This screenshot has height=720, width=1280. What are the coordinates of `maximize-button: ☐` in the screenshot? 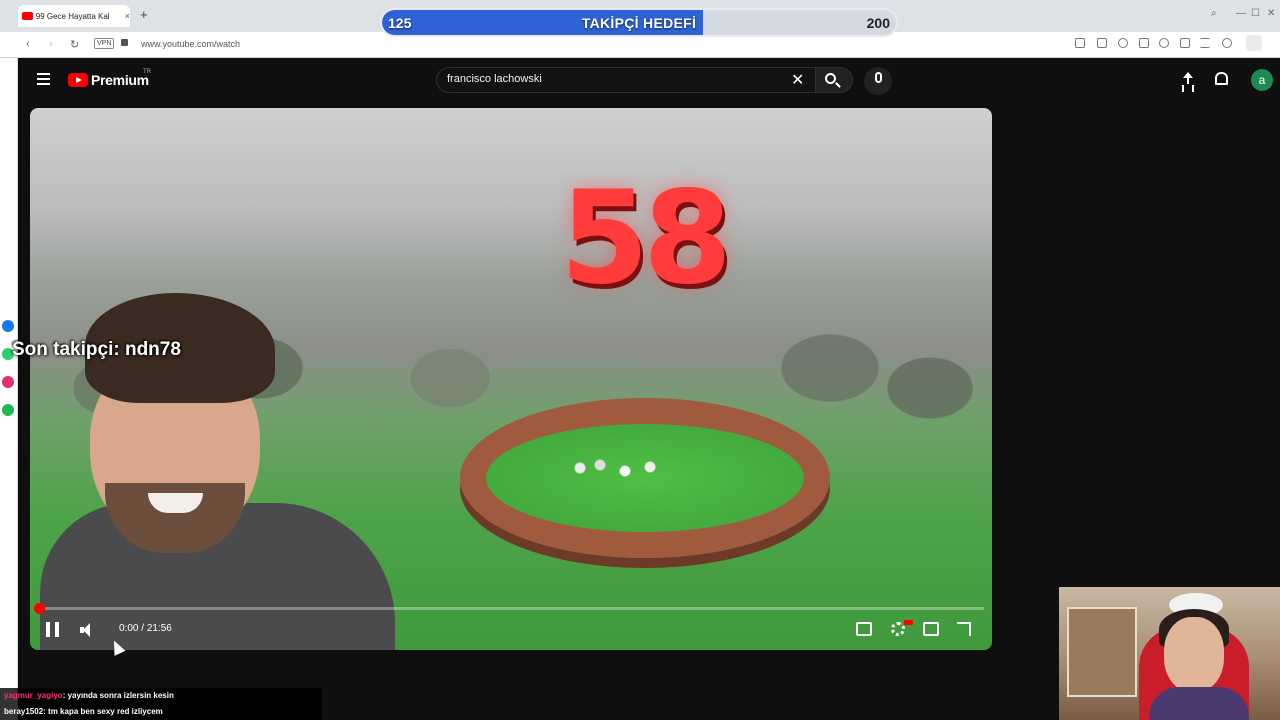 It's located at (1255, 13).